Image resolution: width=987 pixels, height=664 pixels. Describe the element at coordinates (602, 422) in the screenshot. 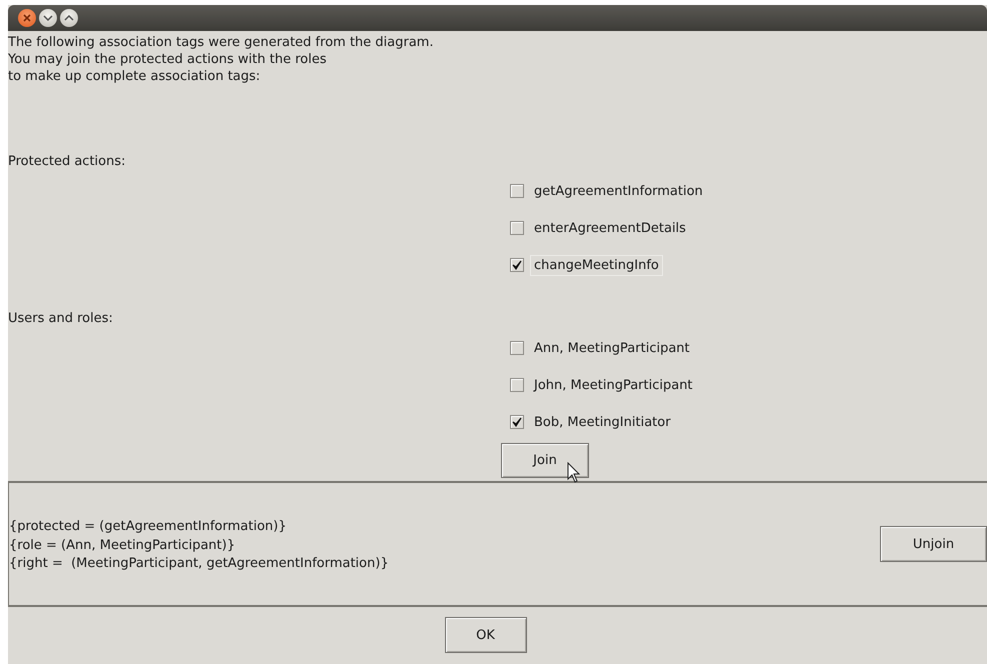

I see `checkbox-label: Bob, MeetingInitiator` at that location.